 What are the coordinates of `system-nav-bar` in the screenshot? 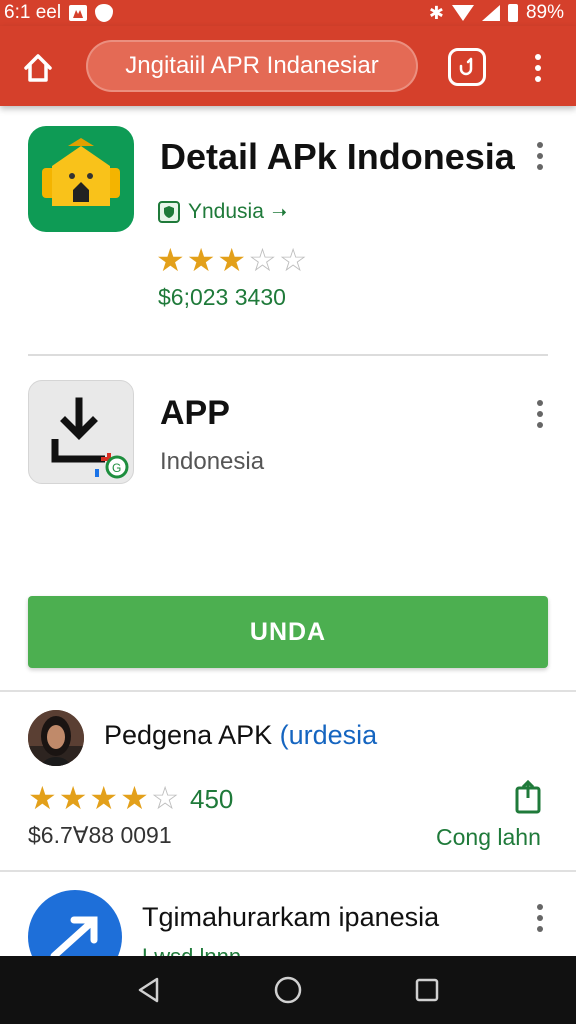 It's located at (288, 990).